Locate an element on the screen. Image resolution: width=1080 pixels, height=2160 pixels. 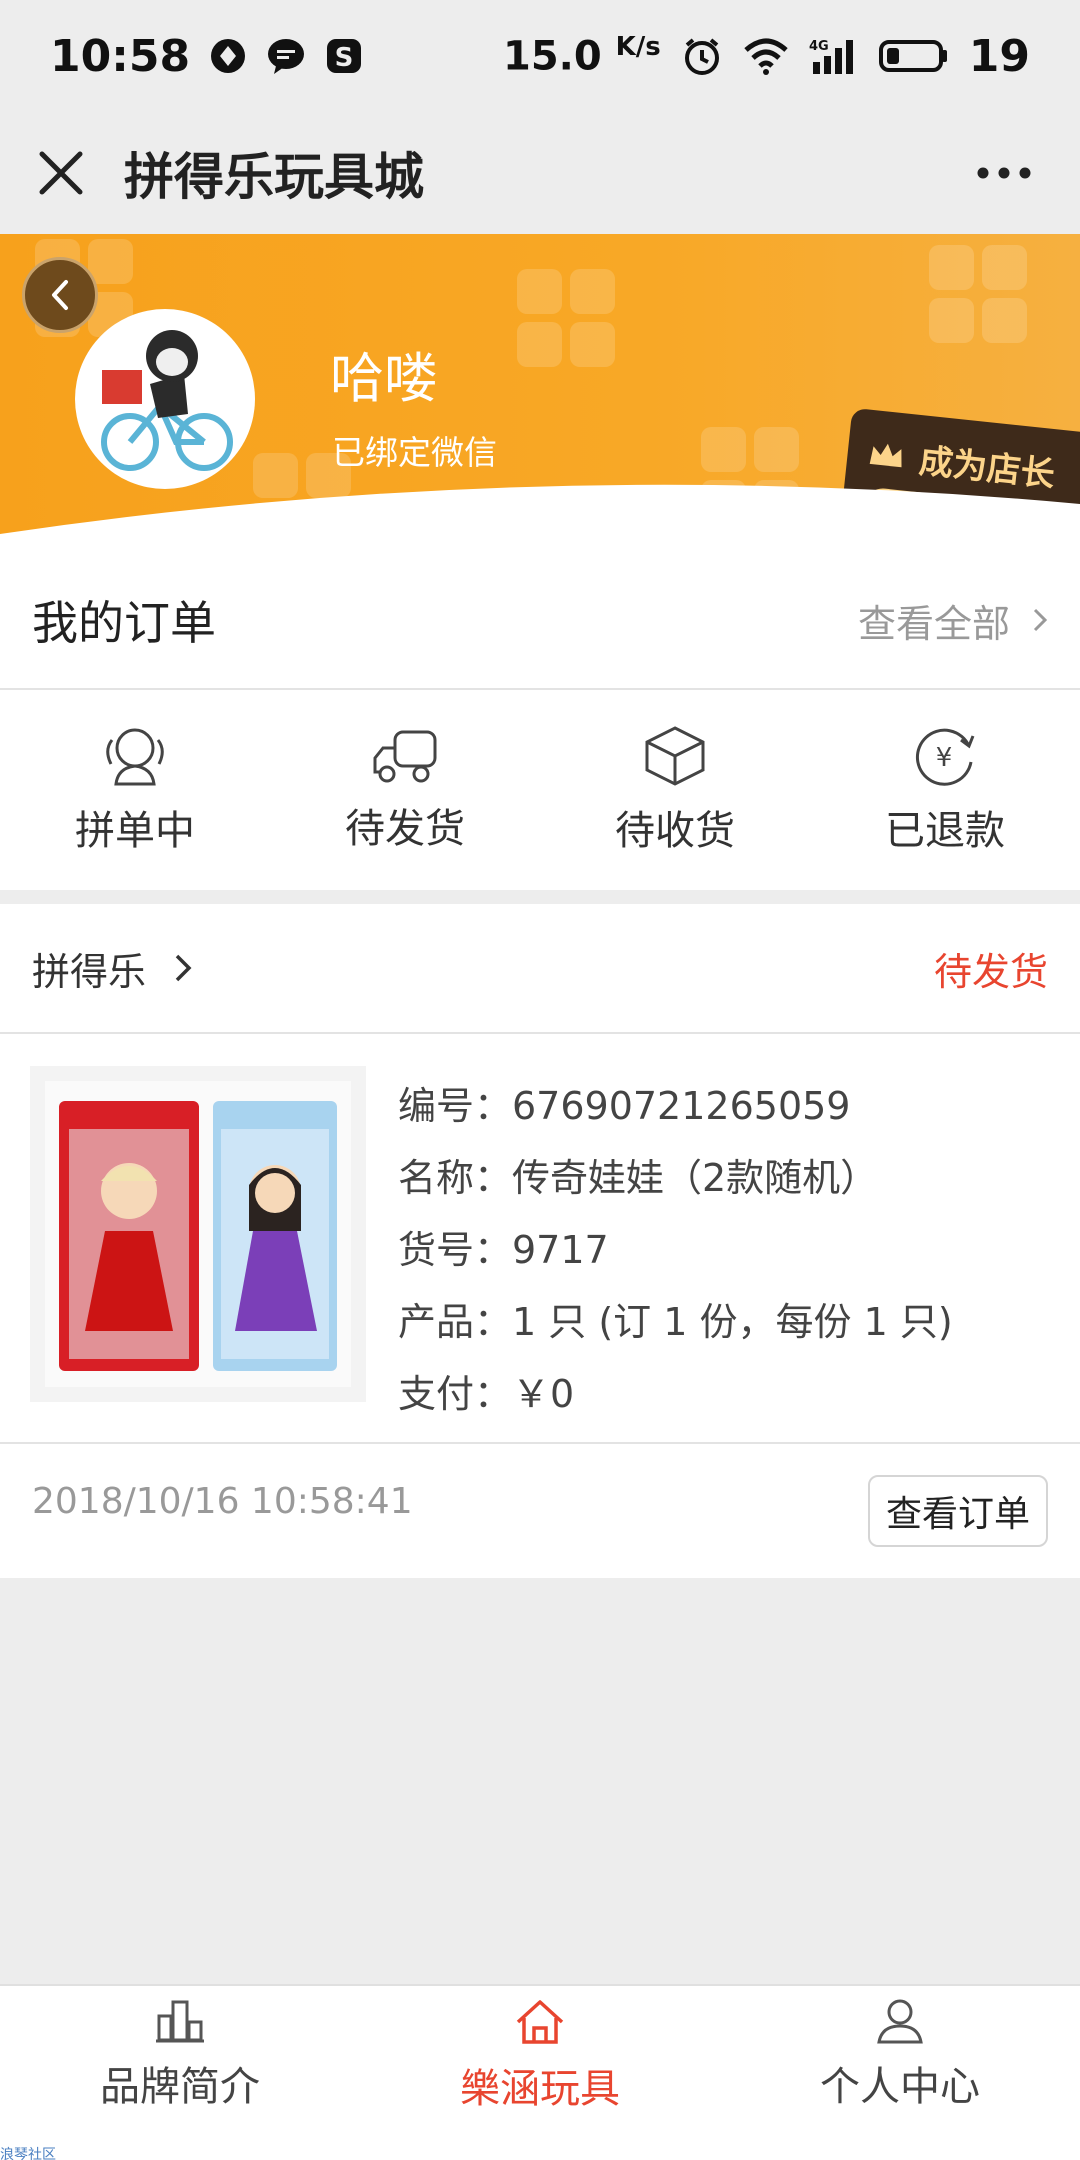
wifi-icon is located at coordinates (766, 56).